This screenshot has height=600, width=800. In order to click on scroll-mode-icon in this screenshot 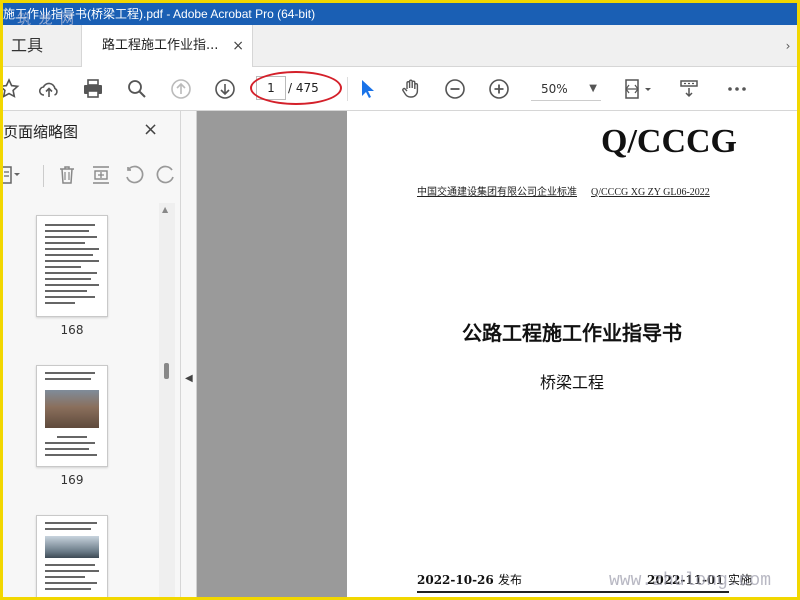, I will do `click(689, 89)`.